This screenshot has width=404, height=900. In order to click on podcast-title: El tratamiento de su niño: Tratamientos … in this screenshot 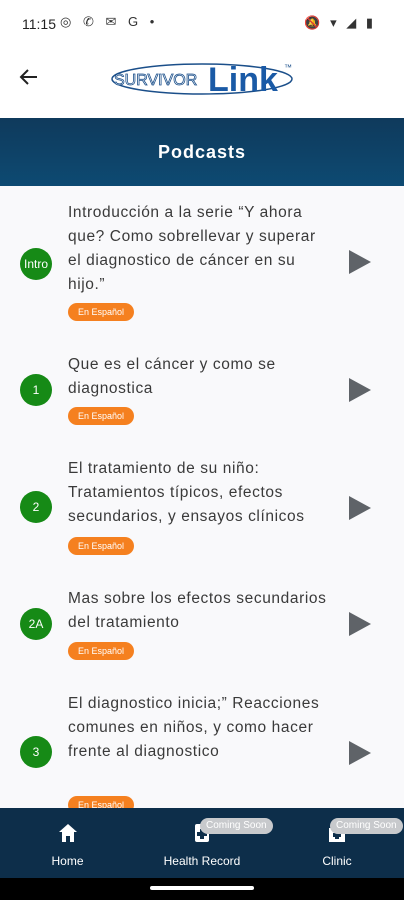, I will do `click(186, 492)`.